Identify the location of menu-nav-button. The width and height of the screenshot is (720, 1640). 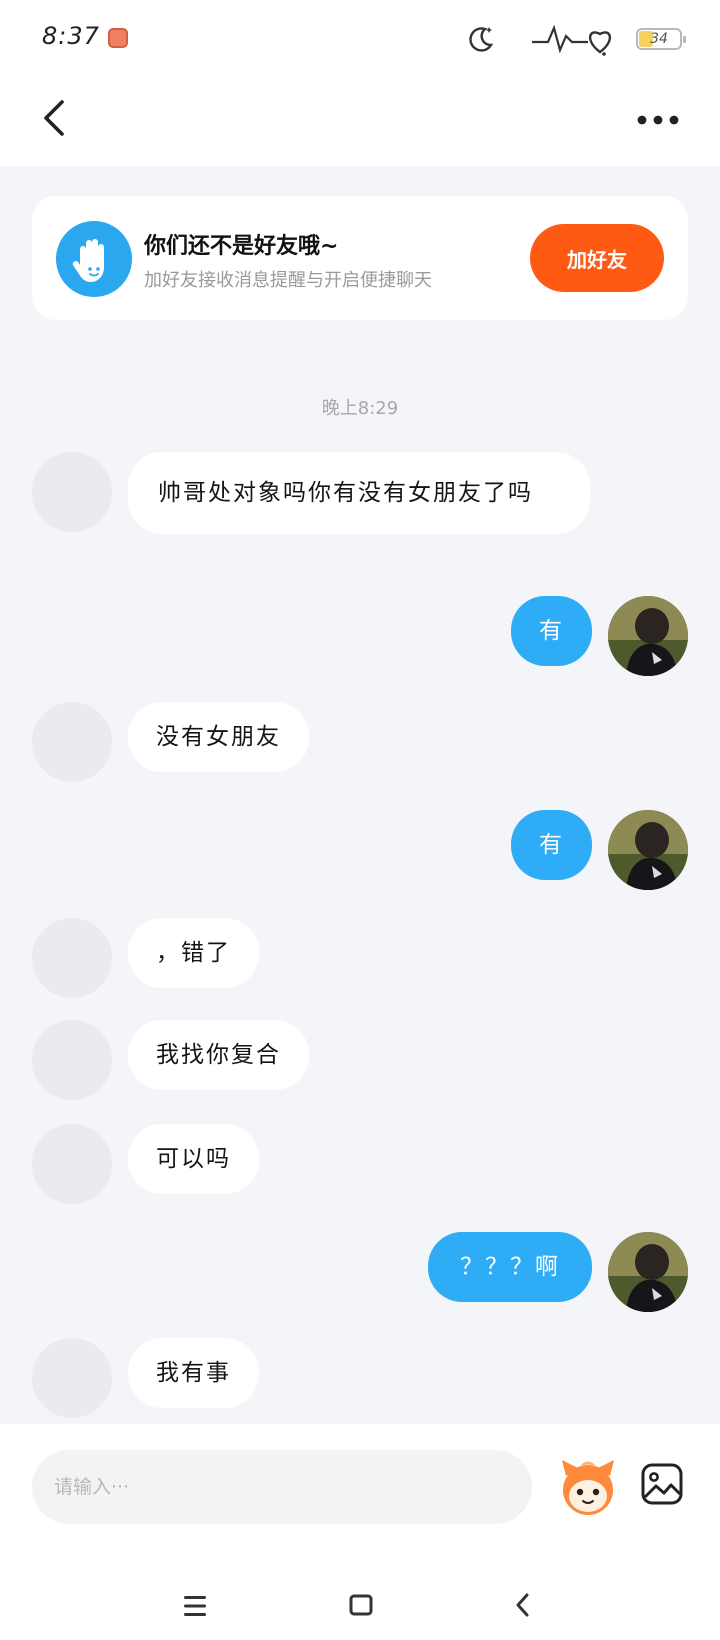
(195, 1606).